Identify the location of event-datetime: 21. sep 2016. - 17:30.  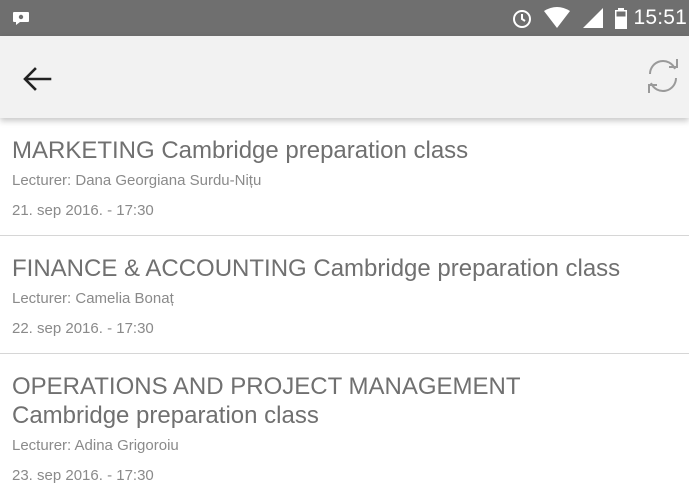
(83, 210).